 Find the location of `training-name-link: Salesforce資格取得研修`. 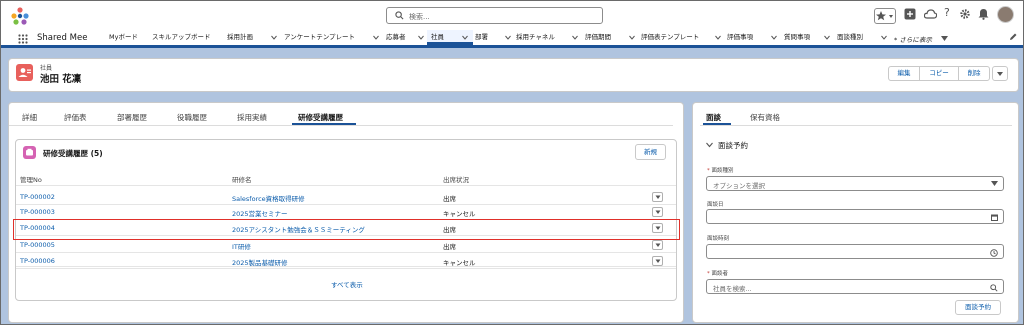

training-name-link: Salesforce資格取得研修 is located at coordinates (268, 198).